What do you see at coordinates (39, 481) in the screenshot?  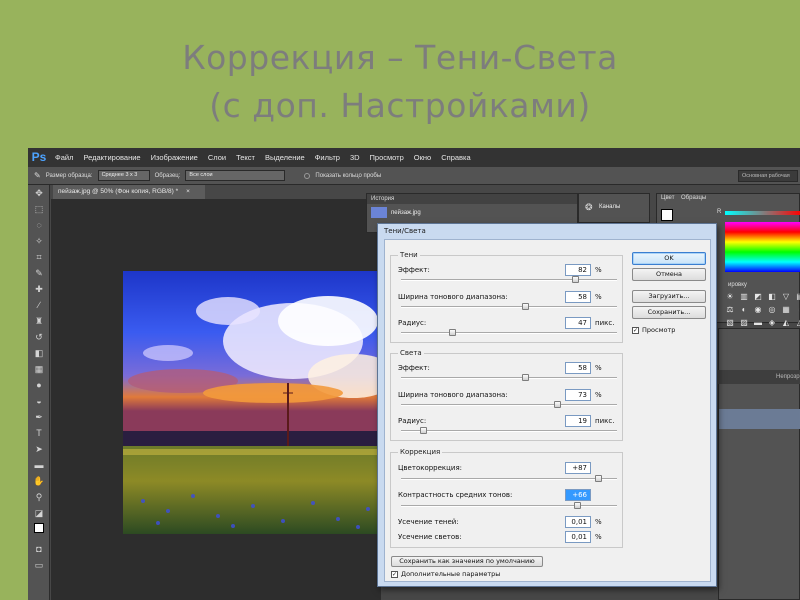 I see `hand-tool-icon: ✋` at bounding box center [39, 481].